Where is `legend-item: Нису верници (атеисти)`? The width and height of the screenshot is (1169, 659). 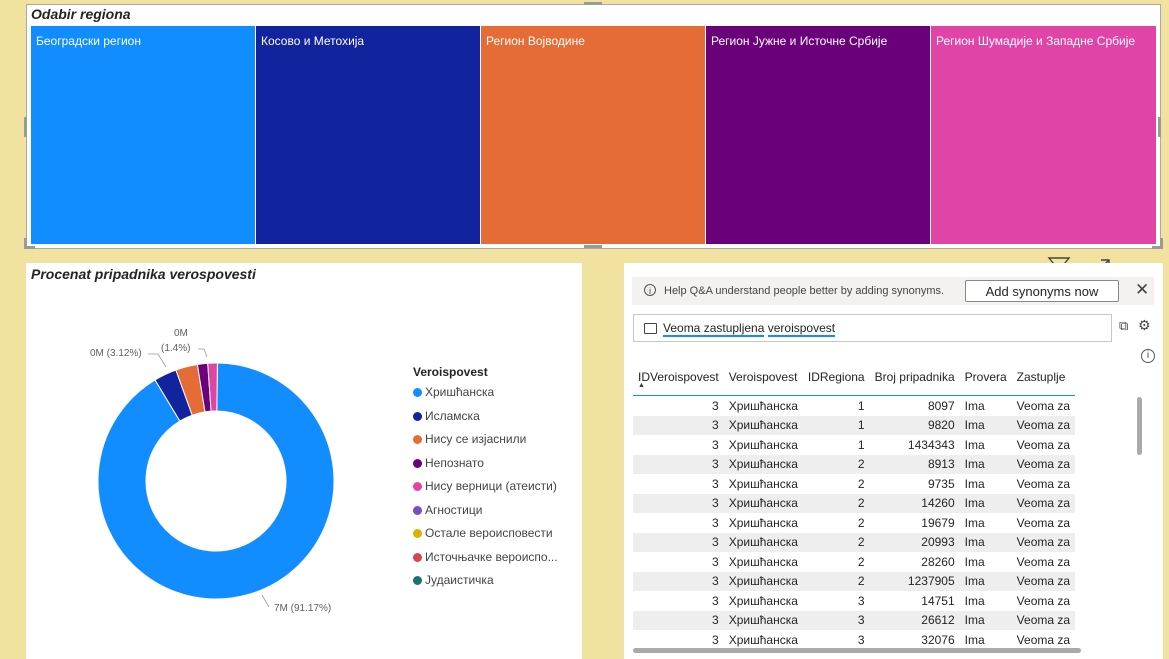
legend-item: Нису верници (атеисти) is located at coordinates (485, 486).